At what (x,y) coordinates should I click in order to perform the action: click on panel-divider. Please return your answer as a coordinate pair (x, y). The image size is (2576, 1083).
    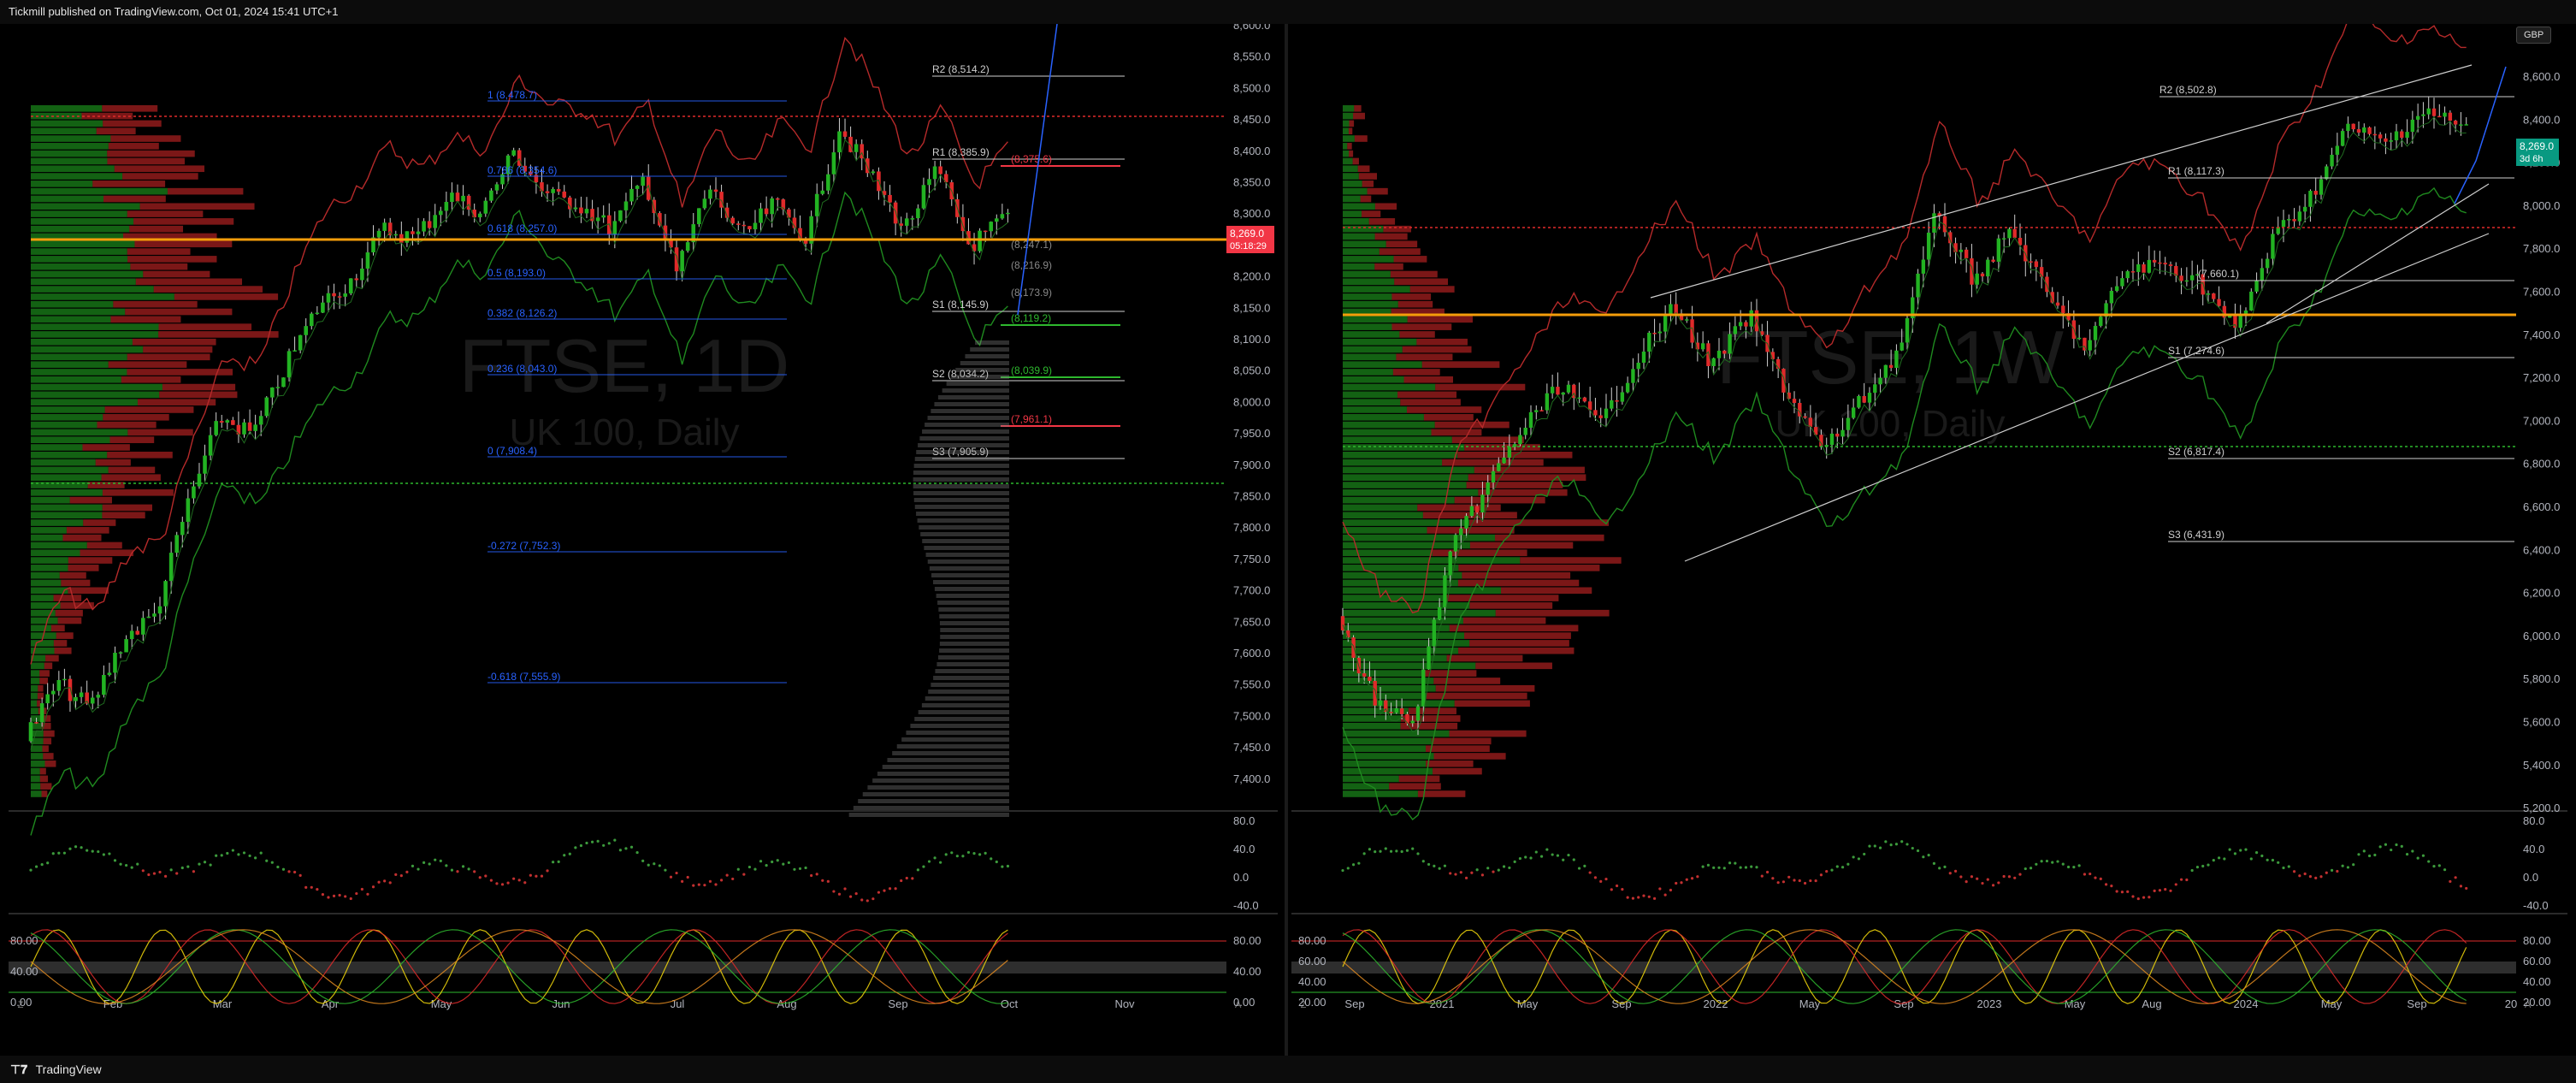
    Looking at the image, I should click on (1286, 540).